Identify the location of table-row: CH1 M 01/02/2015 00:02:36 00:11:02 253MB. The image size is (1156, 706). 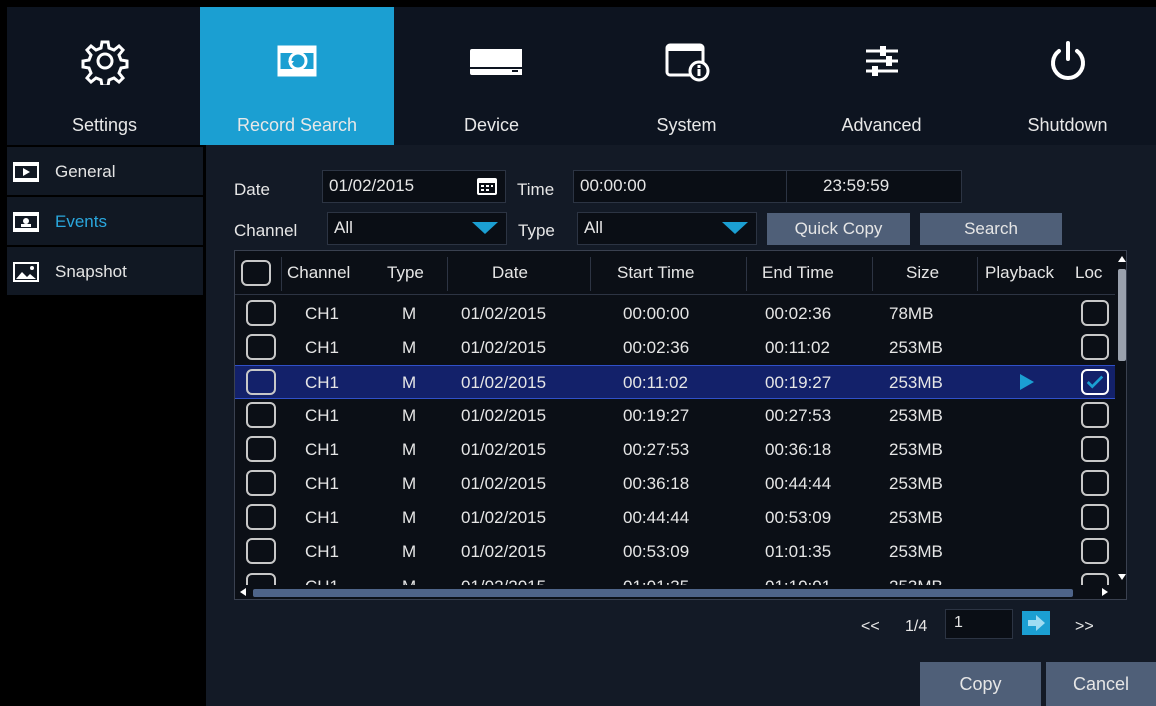
(675, 348).